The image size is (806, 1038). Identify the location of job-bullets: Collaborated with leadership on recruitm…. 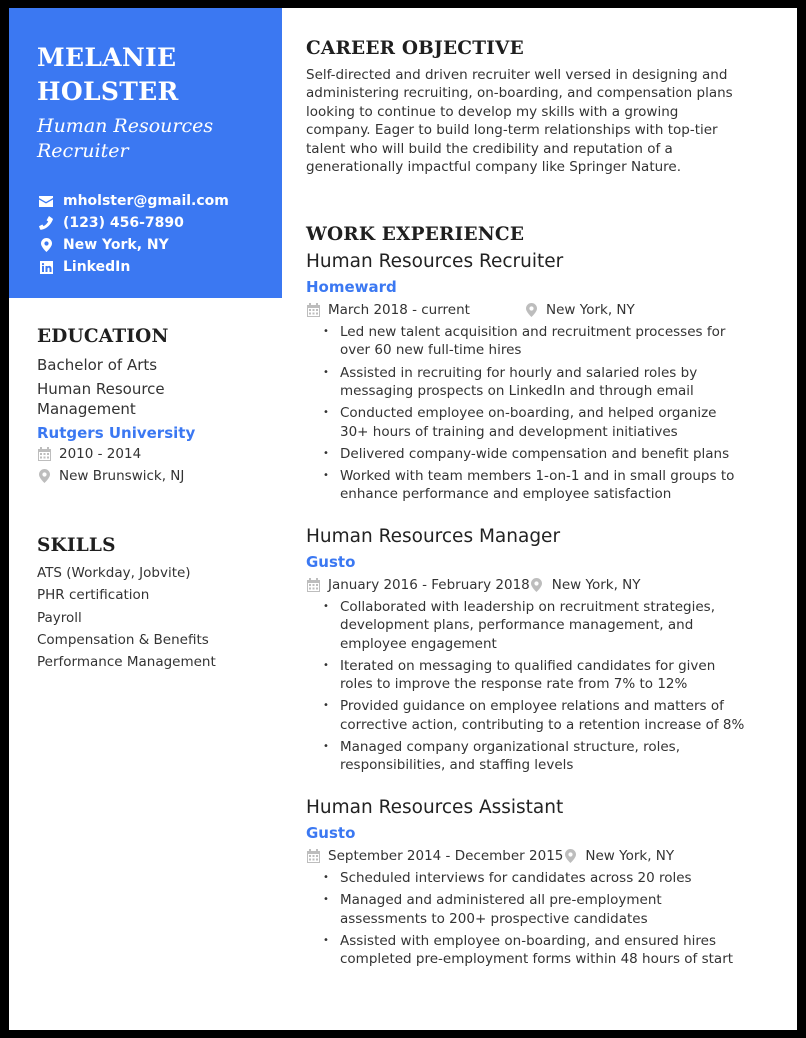
(541, 686).